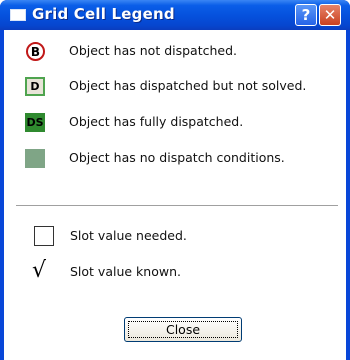 This screenshot has width=350, height=360. Describe the element at coordinates (18, 15) in the screenshot. I see `window-icon` at that location.